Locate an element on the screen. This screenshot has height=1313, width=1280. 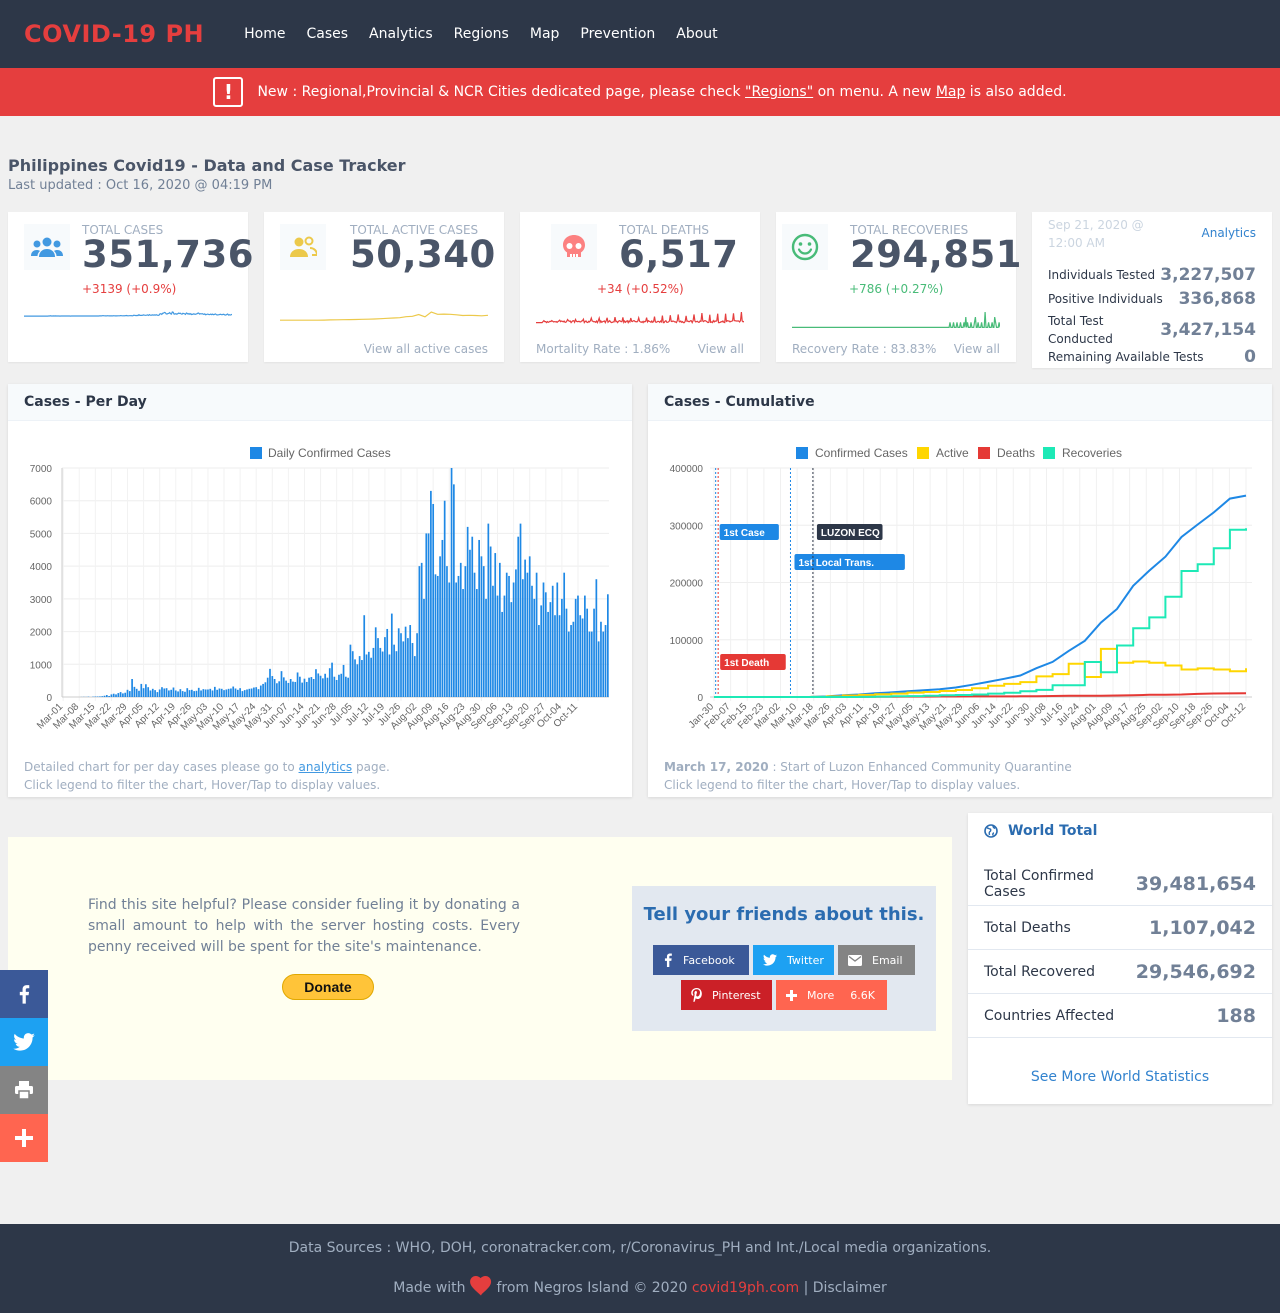
analytics-link: analytics is located at coordinates (326, 767).